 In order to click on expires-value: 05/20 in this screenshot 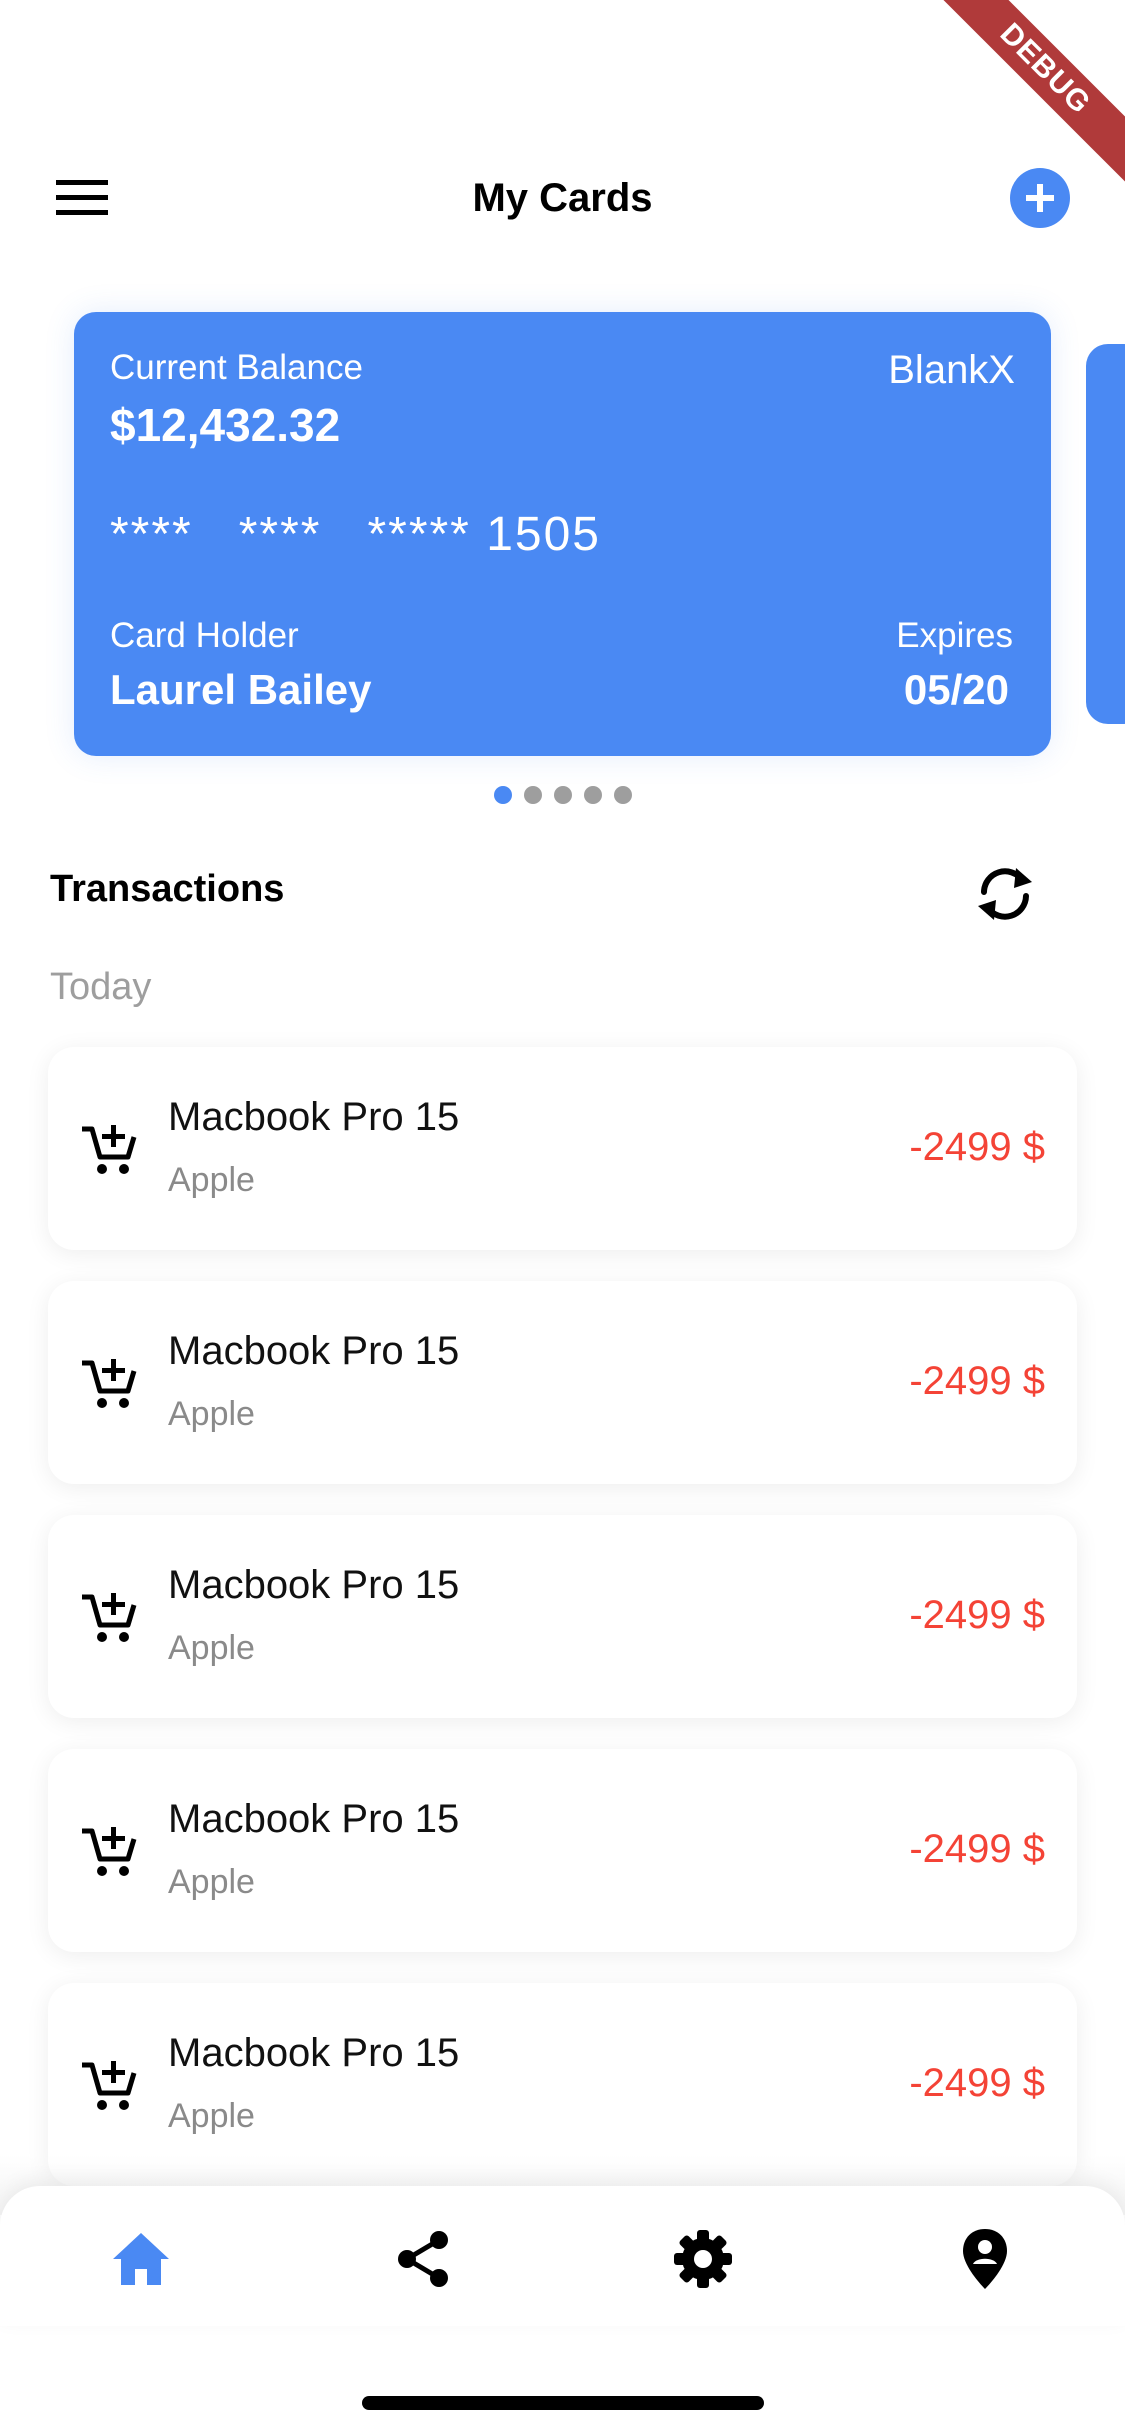, I will do `click(956, 689)`.